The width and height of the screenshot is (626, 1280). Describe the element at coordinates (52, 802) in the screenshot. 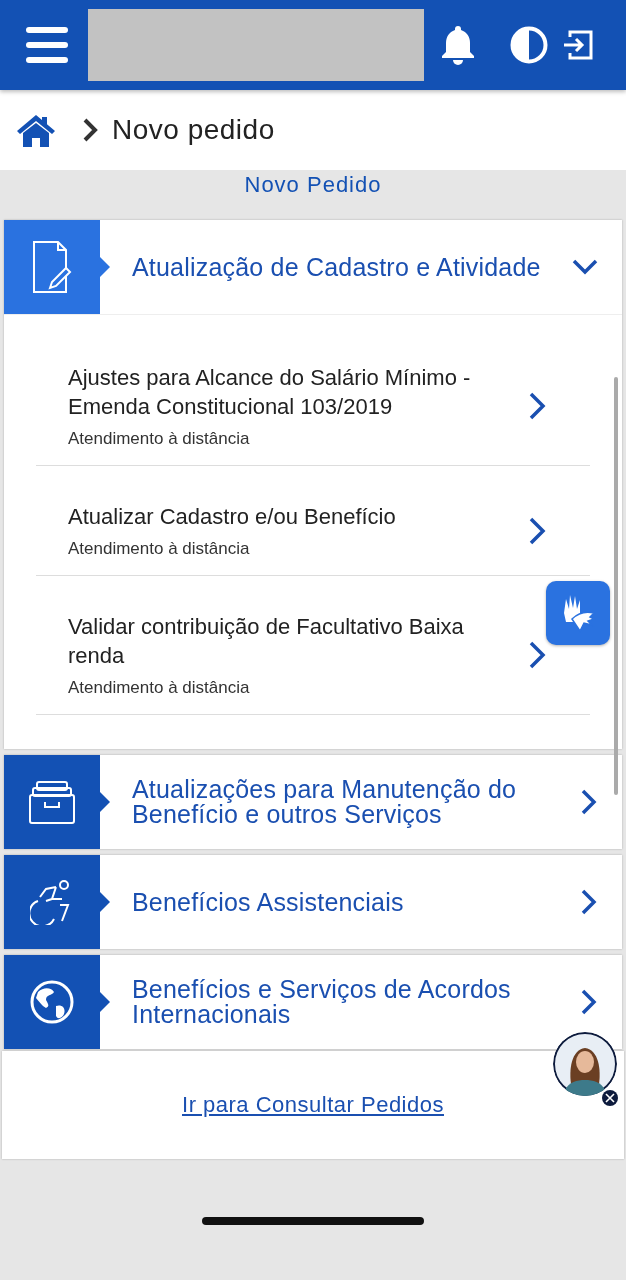

I see `archive-box-icon` at that location.